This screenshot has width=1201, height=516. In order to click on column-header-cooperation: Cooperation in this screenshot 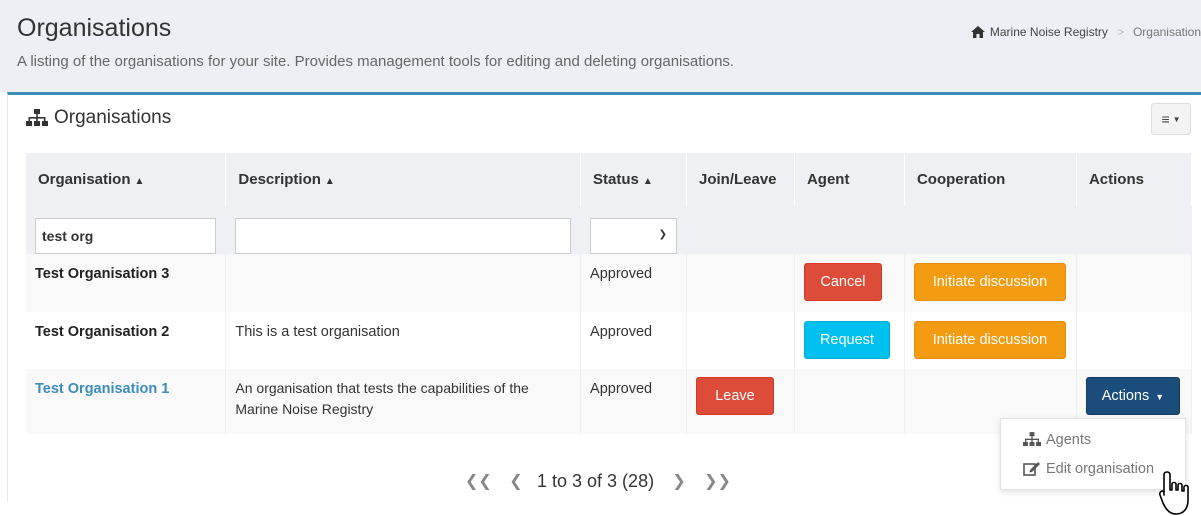, I will do `click(990, 179)`.